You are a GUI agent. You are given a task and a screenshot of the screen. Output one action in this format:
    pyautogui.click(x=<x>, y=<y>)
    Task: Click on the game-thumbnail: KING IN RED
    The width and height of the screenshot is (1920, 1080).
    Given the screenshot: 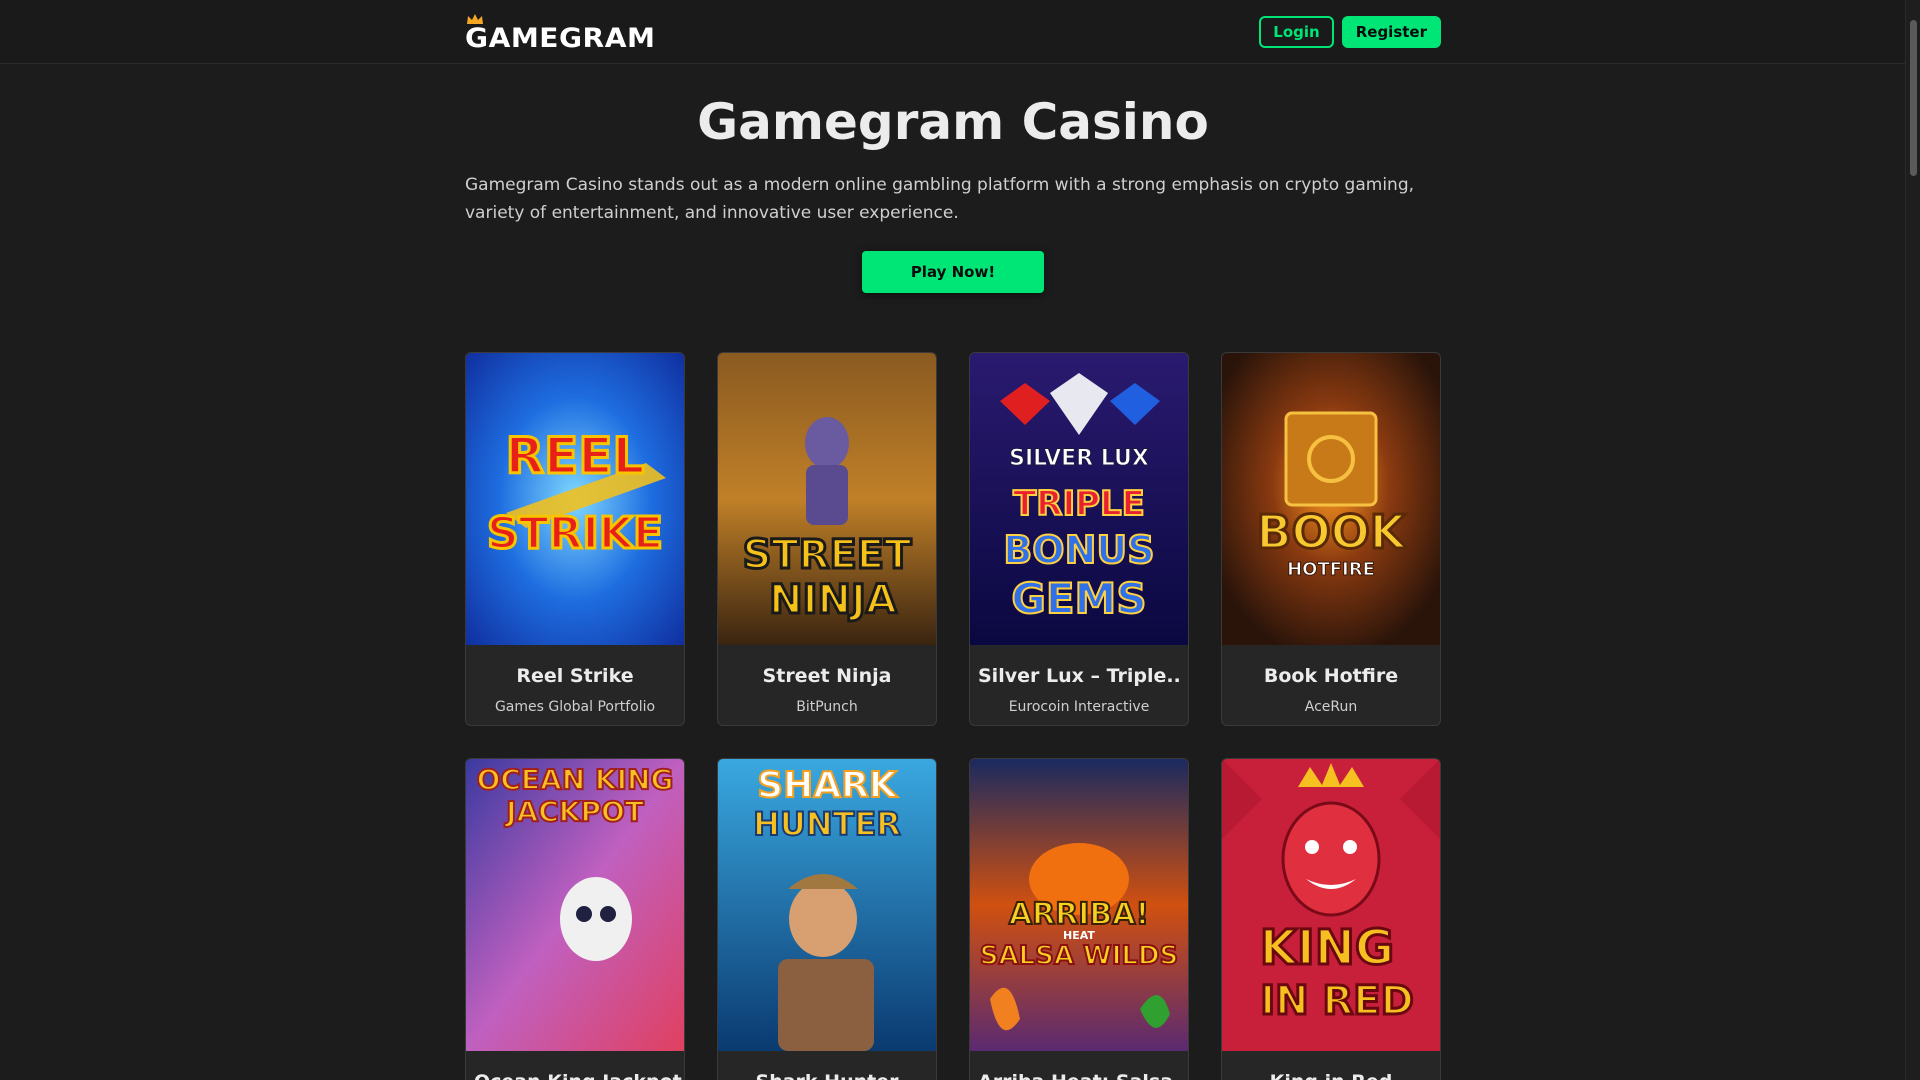 What is the action you would take?
    pyautogui.click(x=1331, y=905)
    